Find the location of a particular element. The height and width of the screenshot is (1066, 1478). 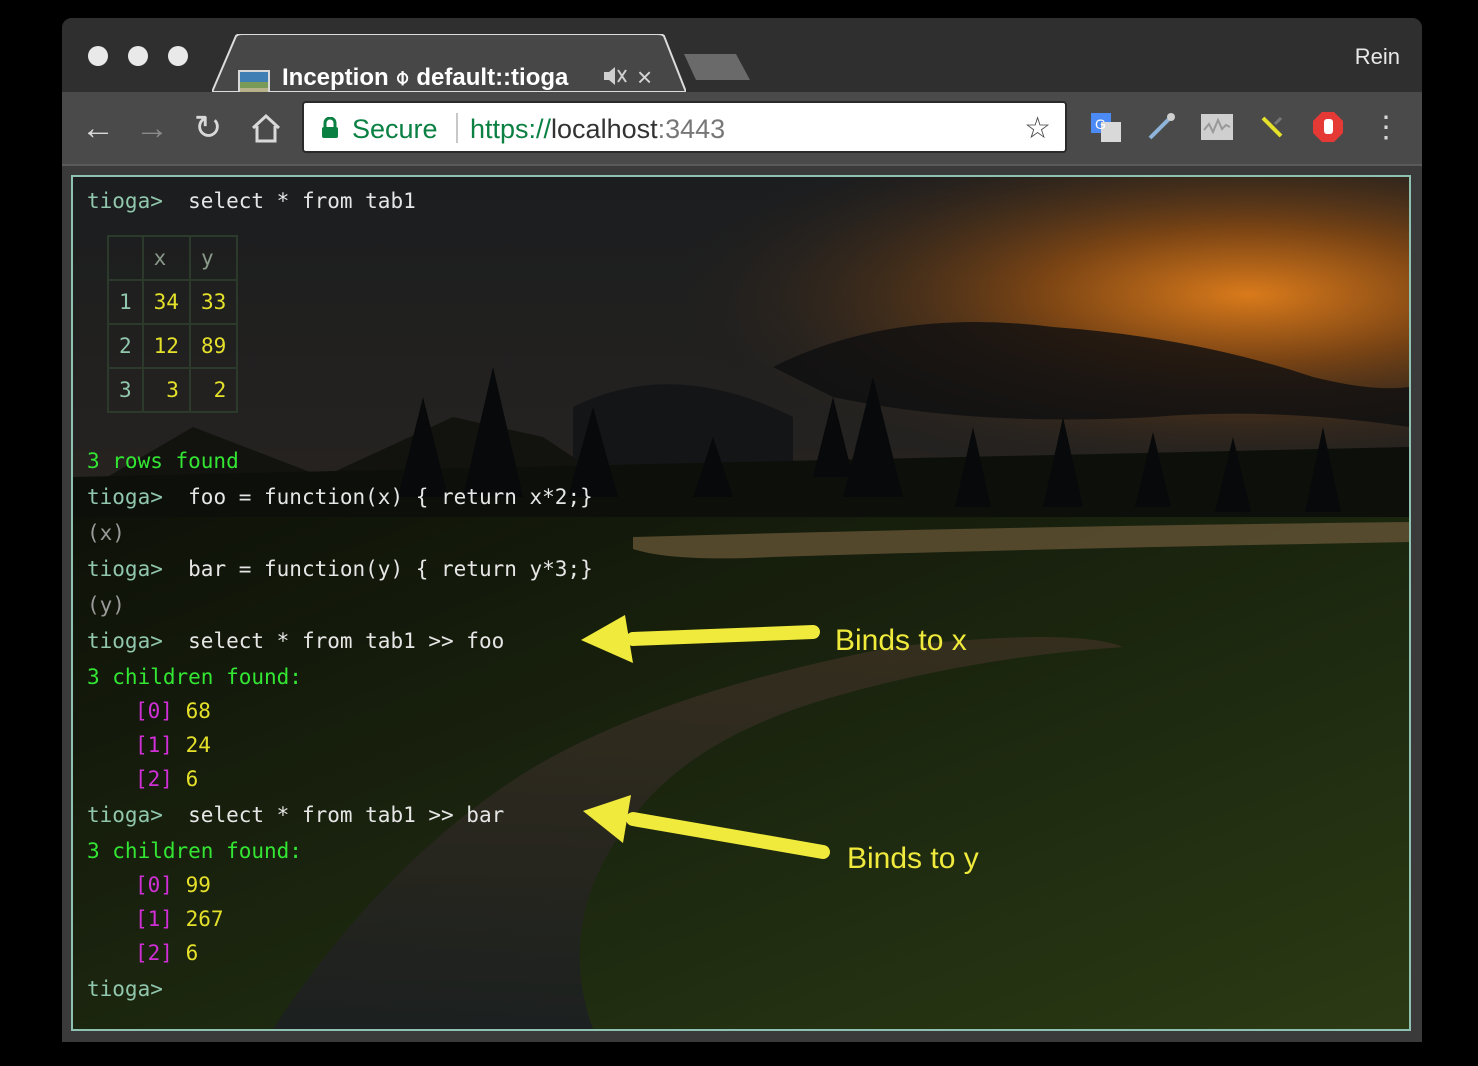

home-icon is located at coordinates (266, 128).